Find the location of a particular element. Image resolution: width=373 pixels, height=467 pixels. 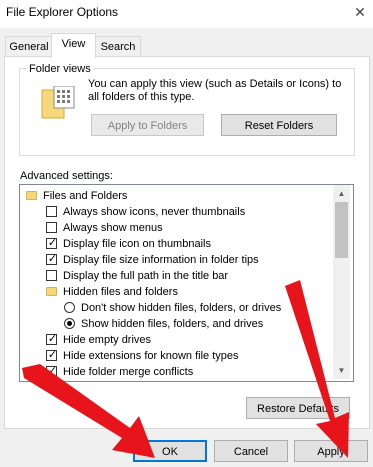

close-icon: ✕ is located at coordinates (360, 12).